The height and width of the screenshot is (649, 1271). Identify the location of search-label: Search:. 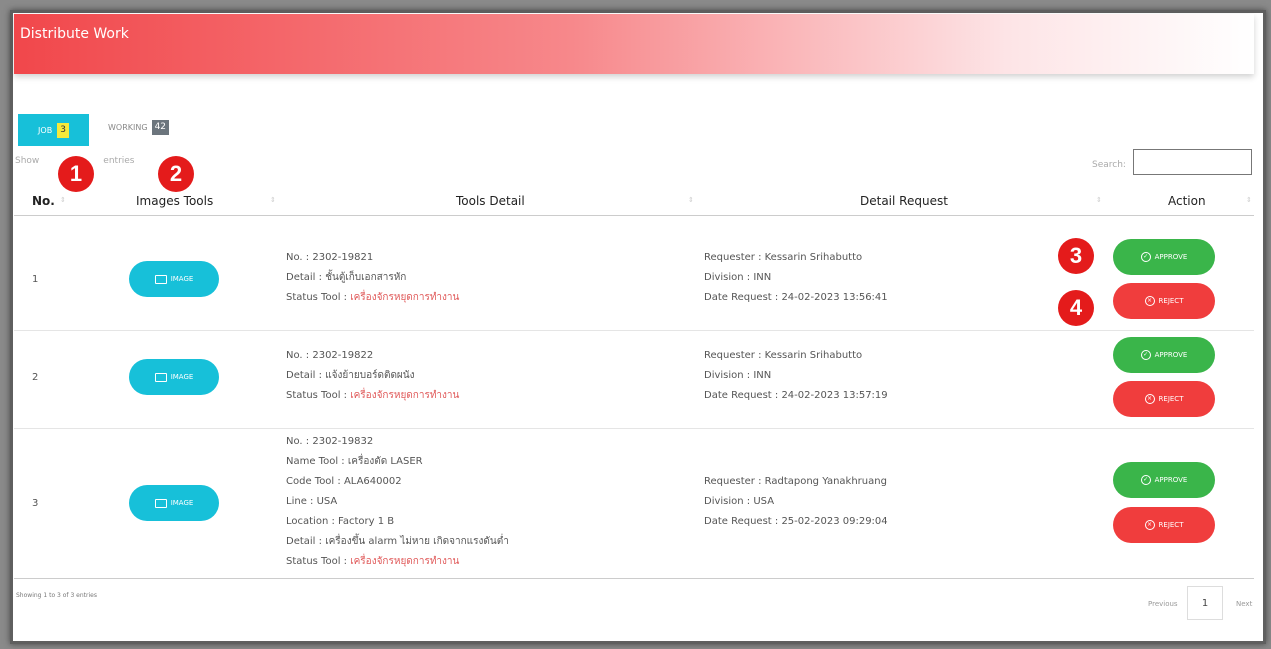
(1109, 165).